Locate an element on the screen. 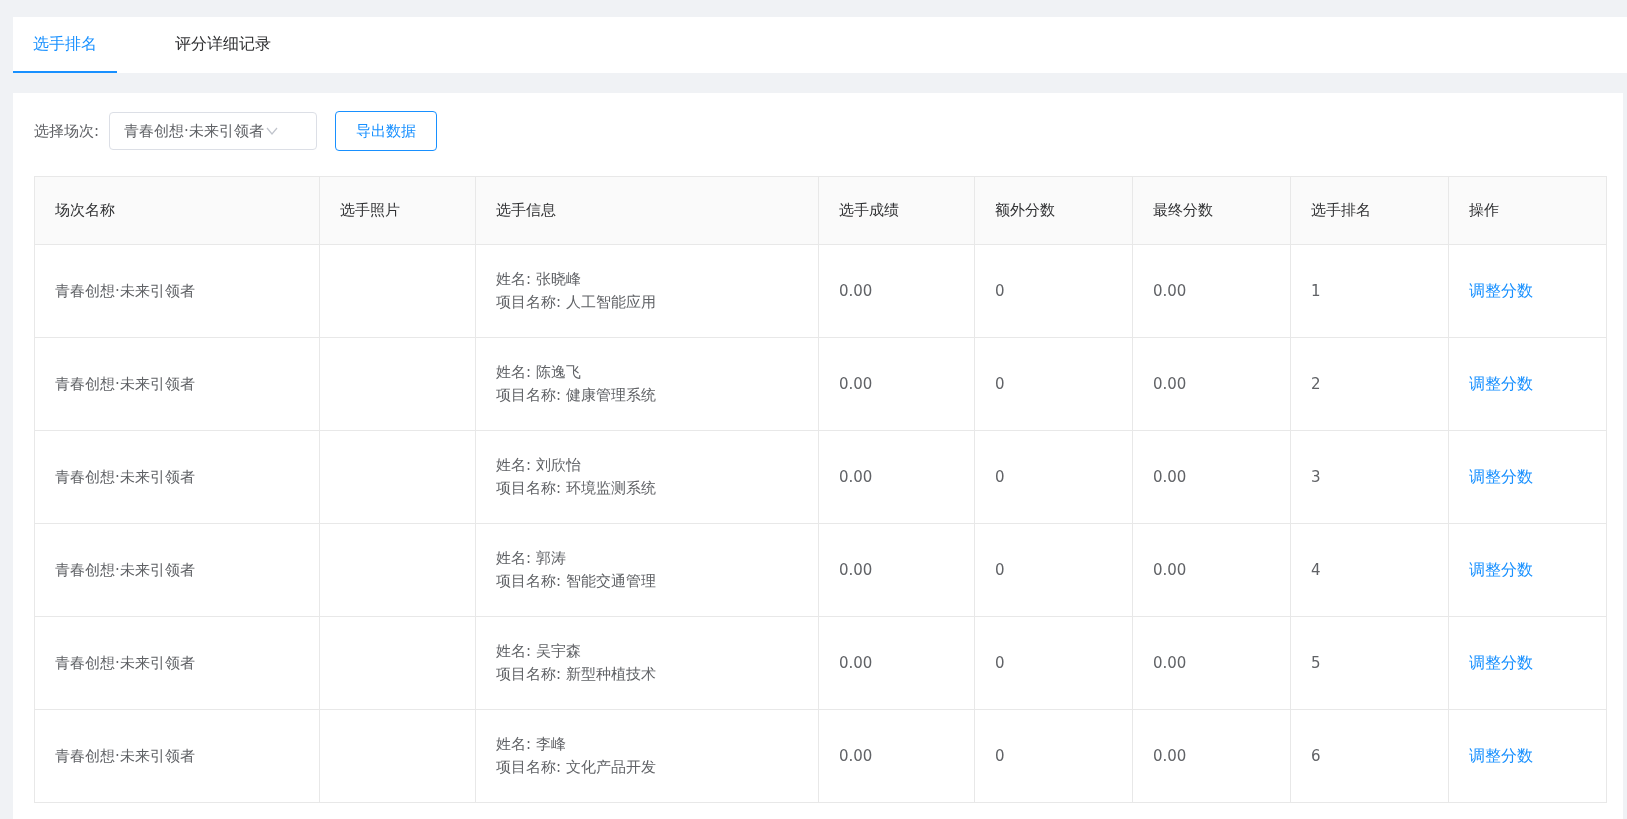 The image size is (1627, 819). player-name: 姓名: 吴宇森 is located at coordinates (539, 651).